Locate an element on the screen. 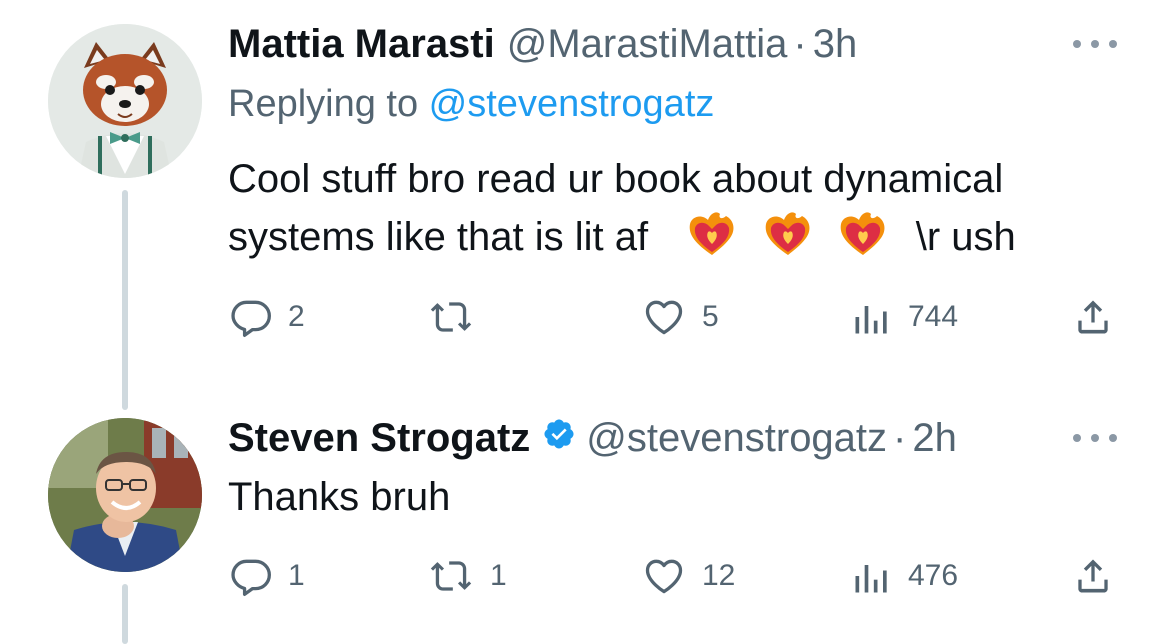  red-panda-avatar-icon is located at coordinates (125, 101).